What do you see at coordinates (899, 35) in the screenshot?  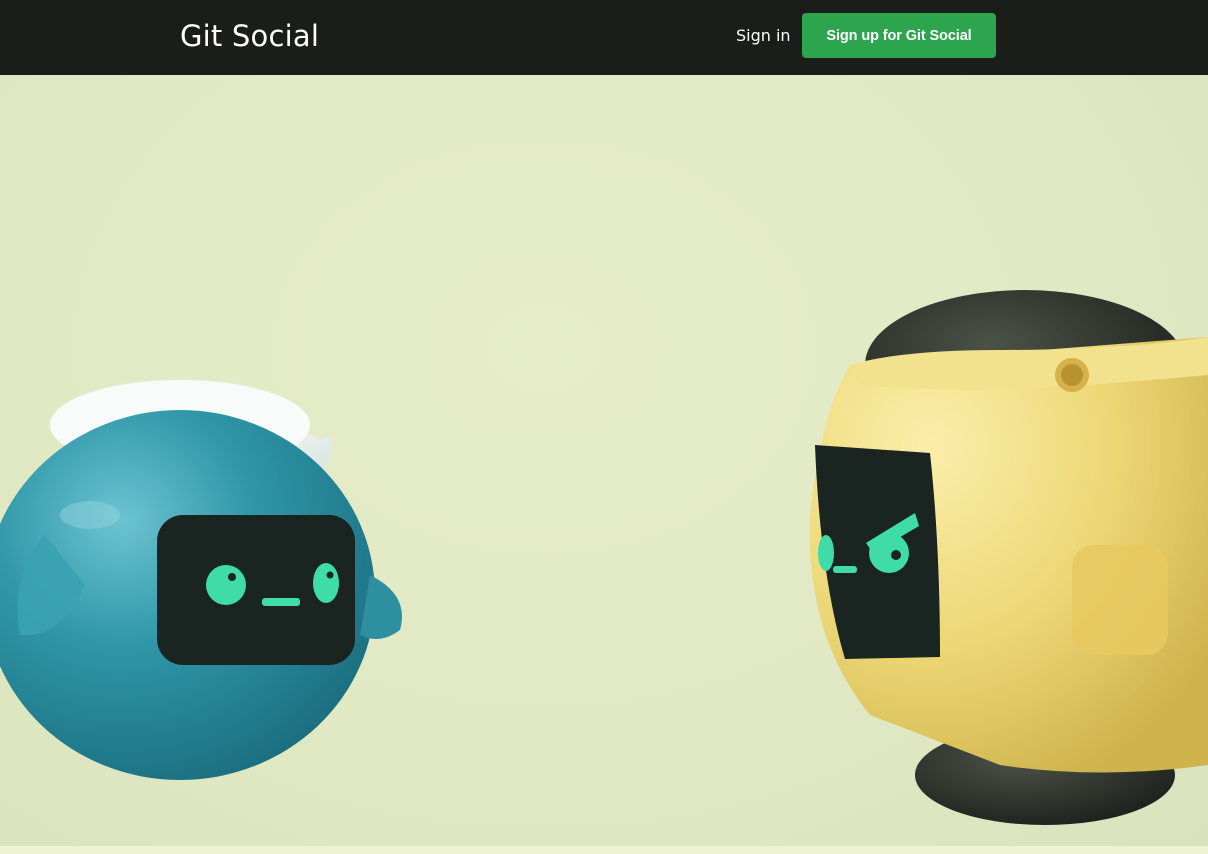 I see `sign-up-button: Sign up for Git Social` at bounding box center [899, 35].